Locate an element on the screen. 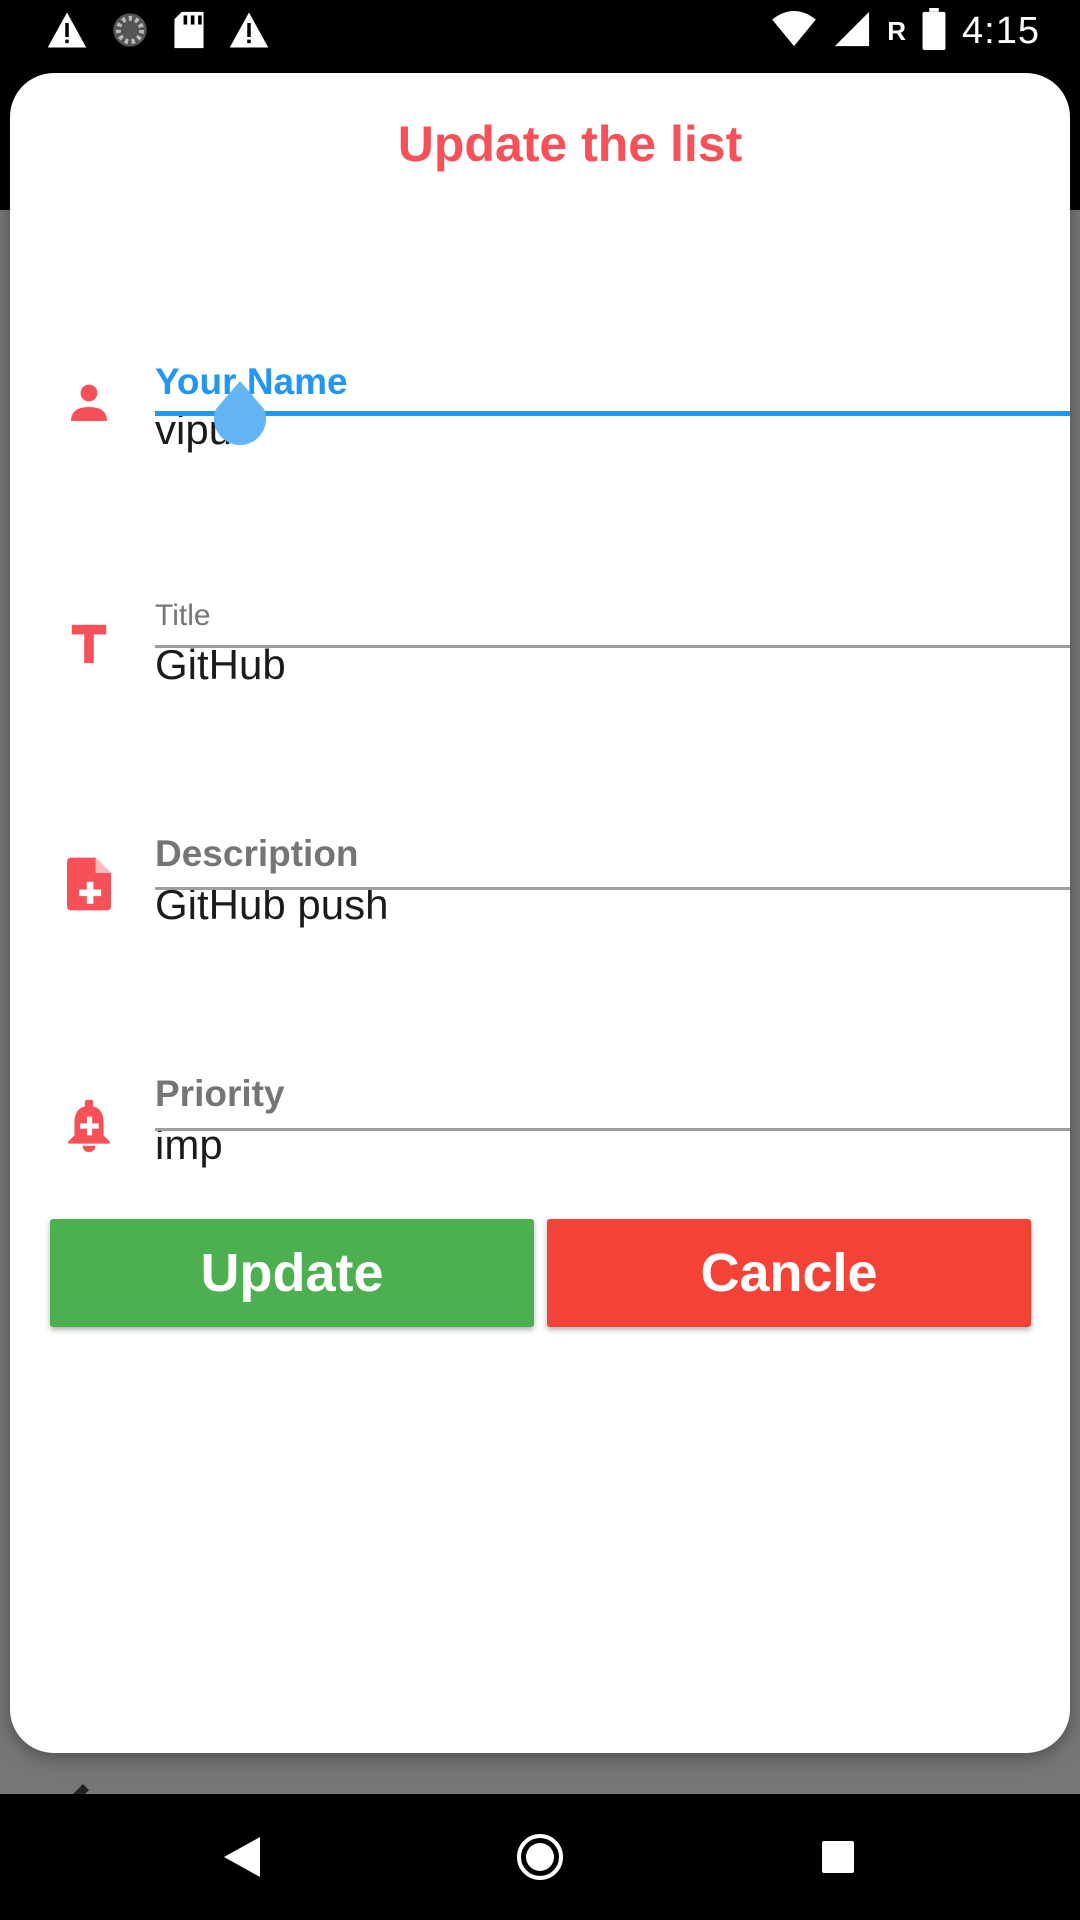 The width and height of the screenshot is (1080, 1920). battery-icon is located at coordinates (934, 31).